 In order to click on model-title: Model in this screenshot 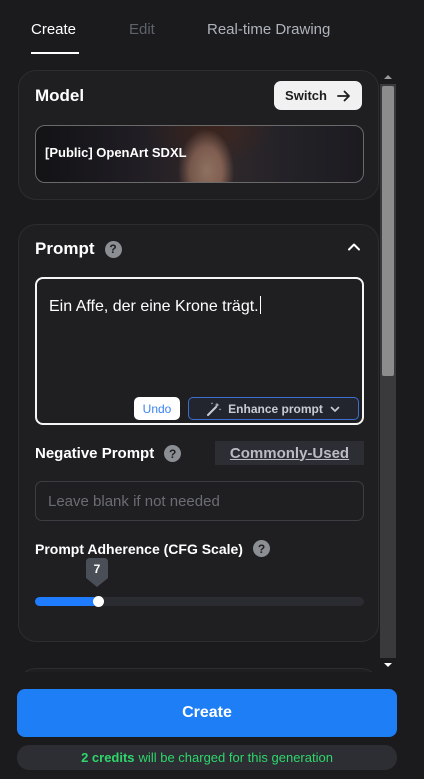, I will do `click(60, 95)`.